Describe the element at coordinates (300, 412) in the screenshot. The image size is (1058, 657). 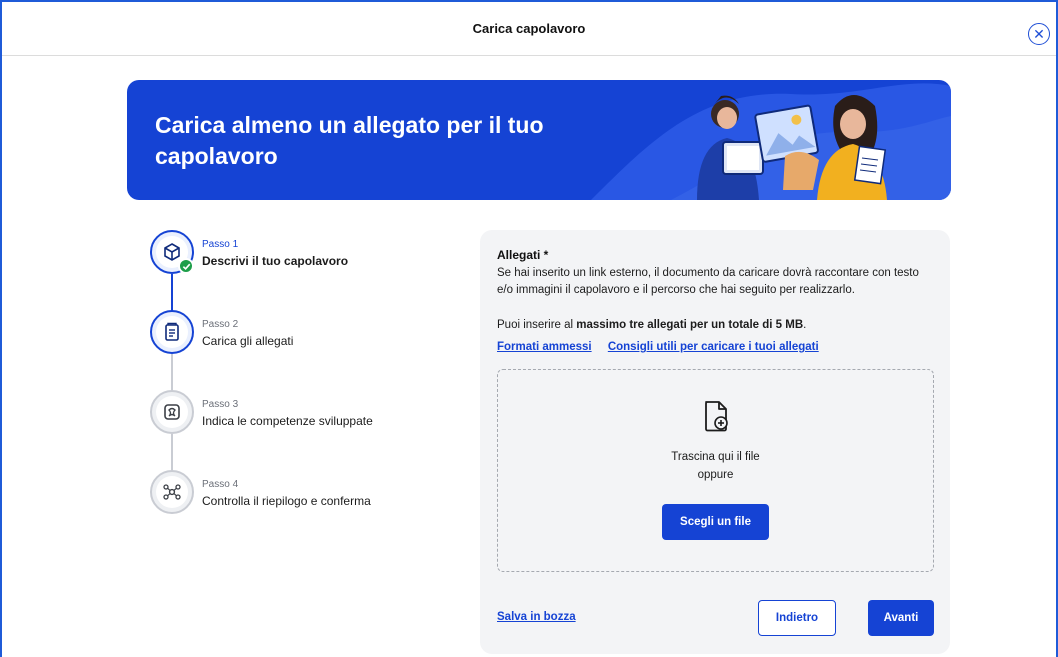
I see `step-3: Passo 3 Indica le competenze sviluppate` at that location.